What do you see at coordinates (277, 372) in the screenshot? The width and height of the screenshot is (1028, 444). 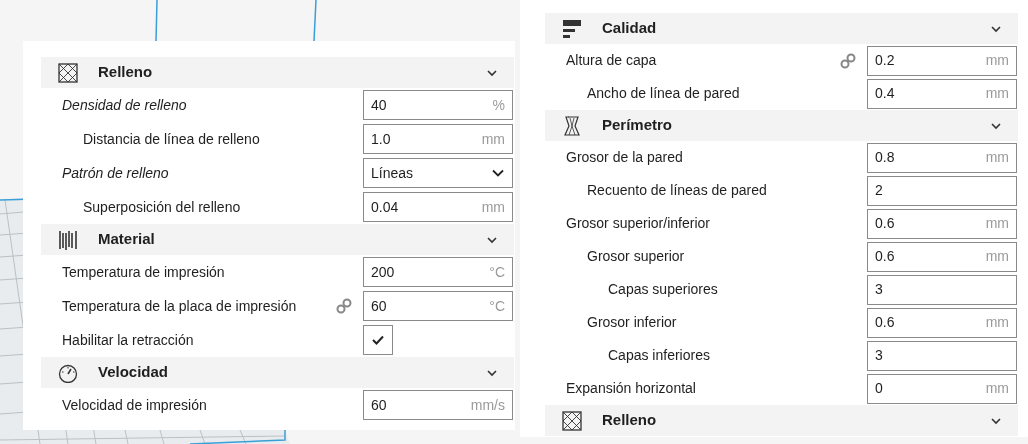 I see `section-header: Velocidad` at bounding box center [277, 372].